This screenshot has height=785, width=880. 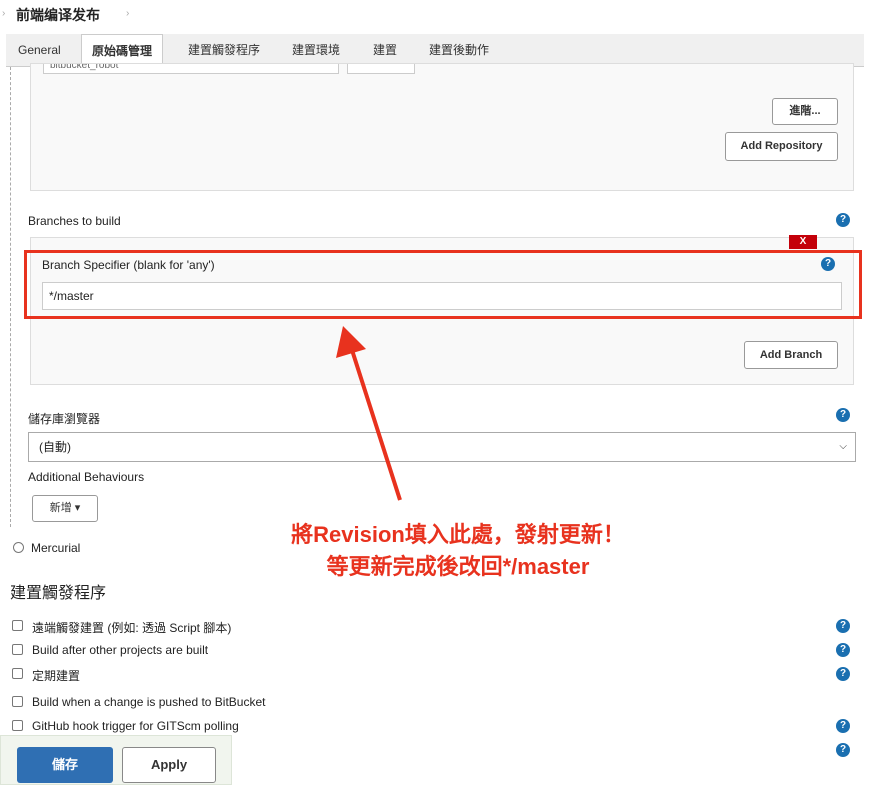 What do you see at coordinates (132, 628) in the screenshot?
I see `trigger-remote-label: 遠端觸發建置 (例如: 透過 Script 腳本)` at bounding box center [132, 628].